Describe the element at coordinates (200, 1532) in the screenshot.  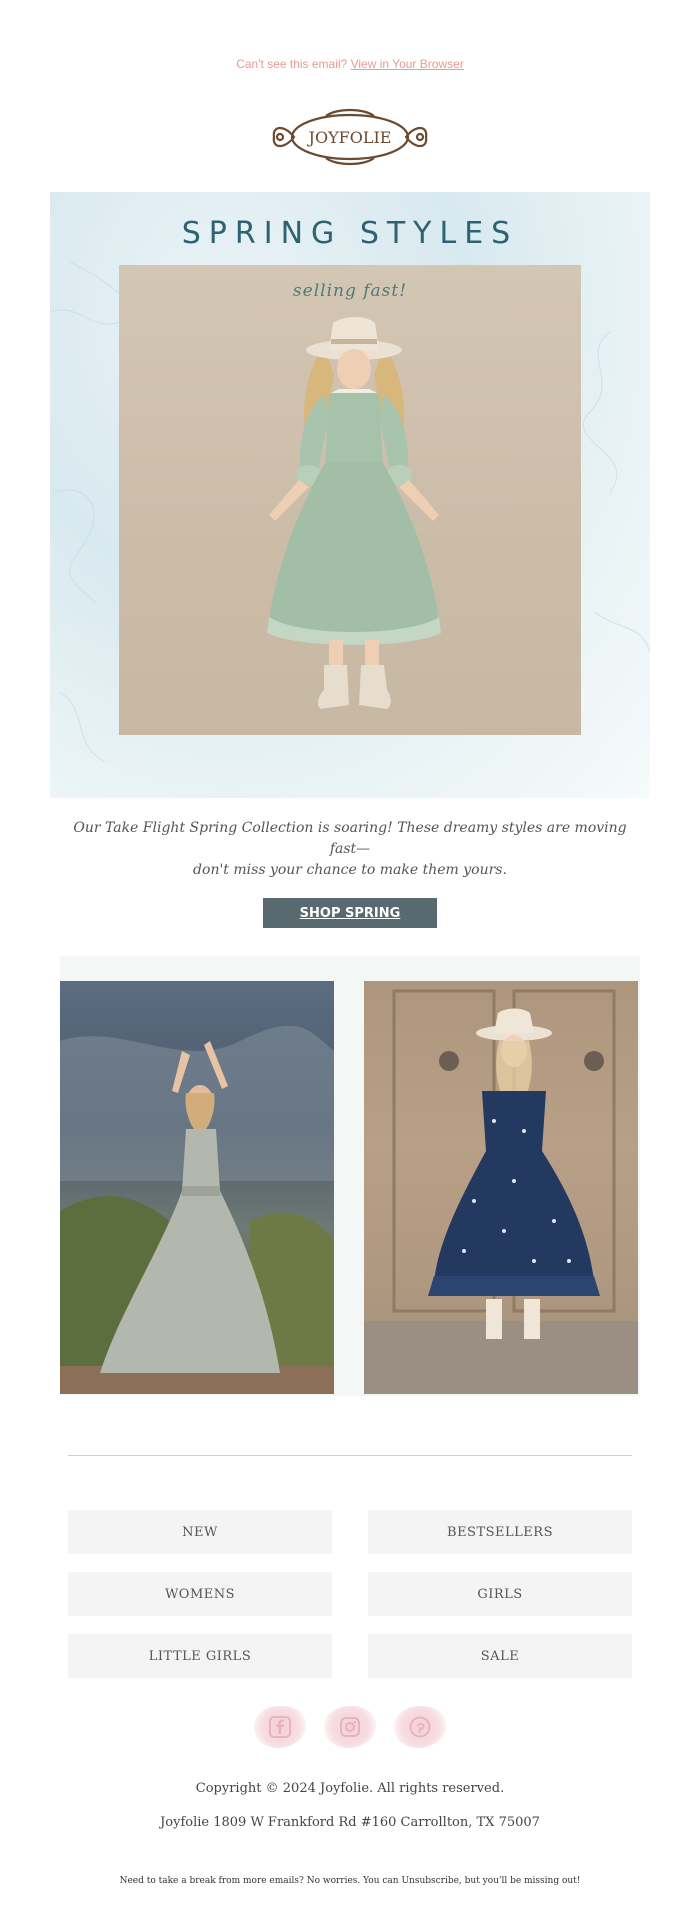
I see `nav-new-button: NEW` at that location.